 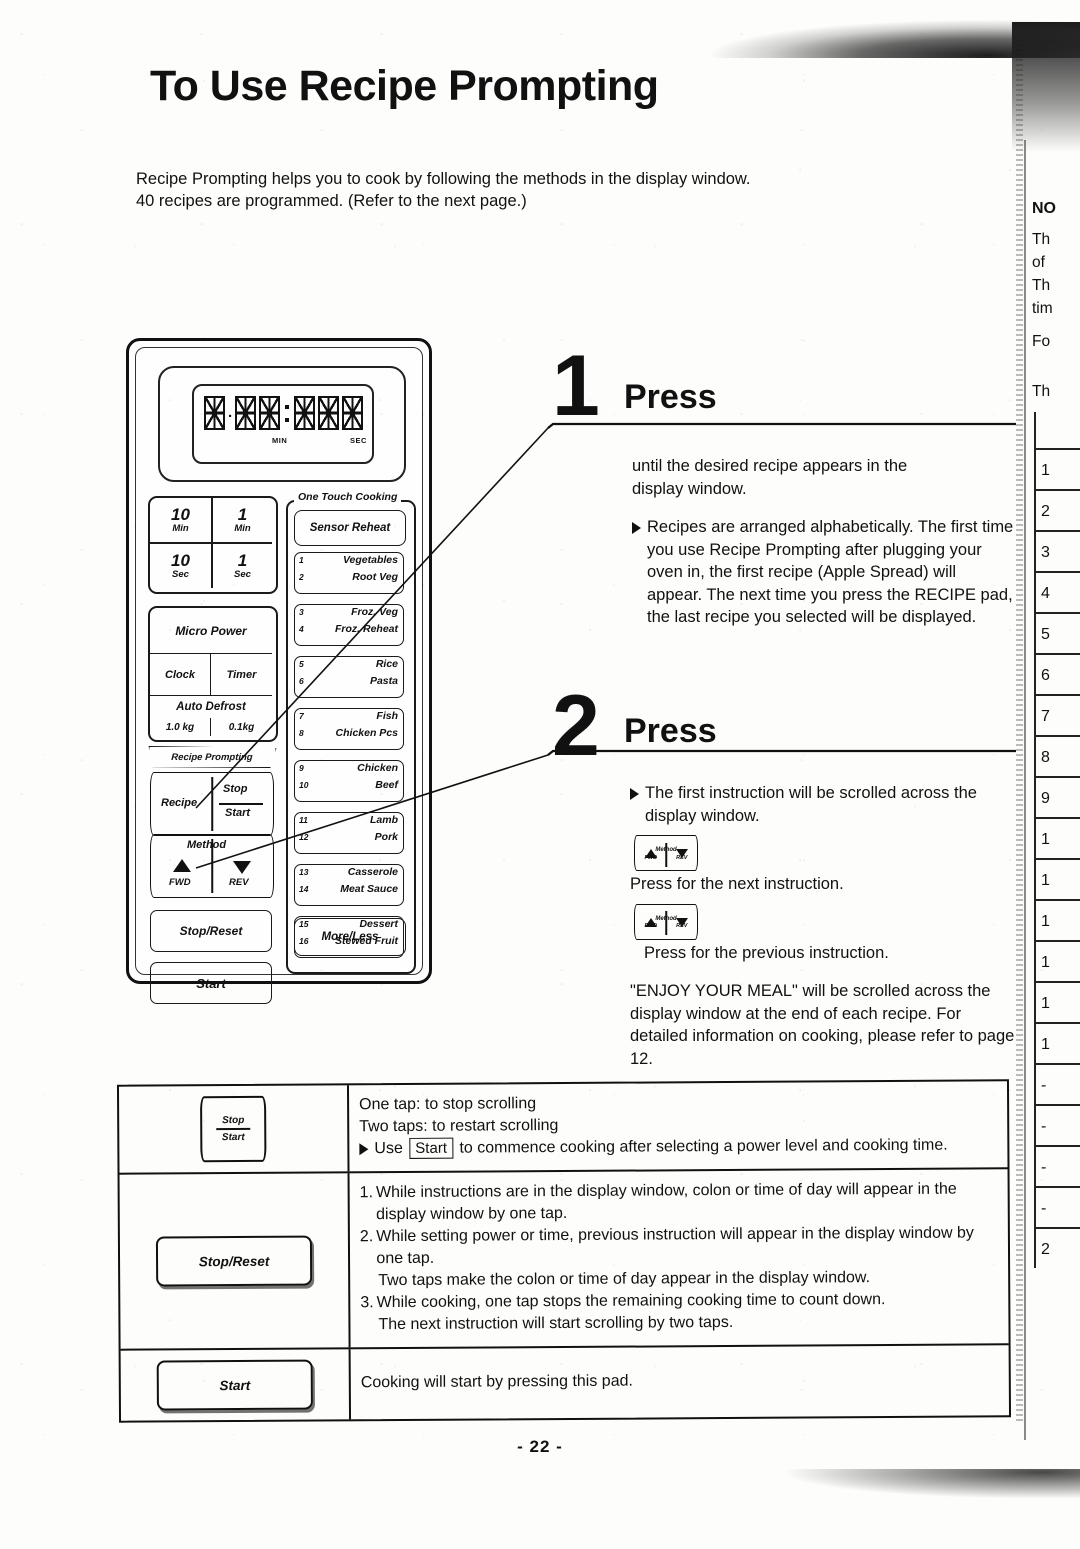 What do you see at coordinates (207, 845) in the screenshot?
I see `method-label: Method` at bounding box center [207, 845].